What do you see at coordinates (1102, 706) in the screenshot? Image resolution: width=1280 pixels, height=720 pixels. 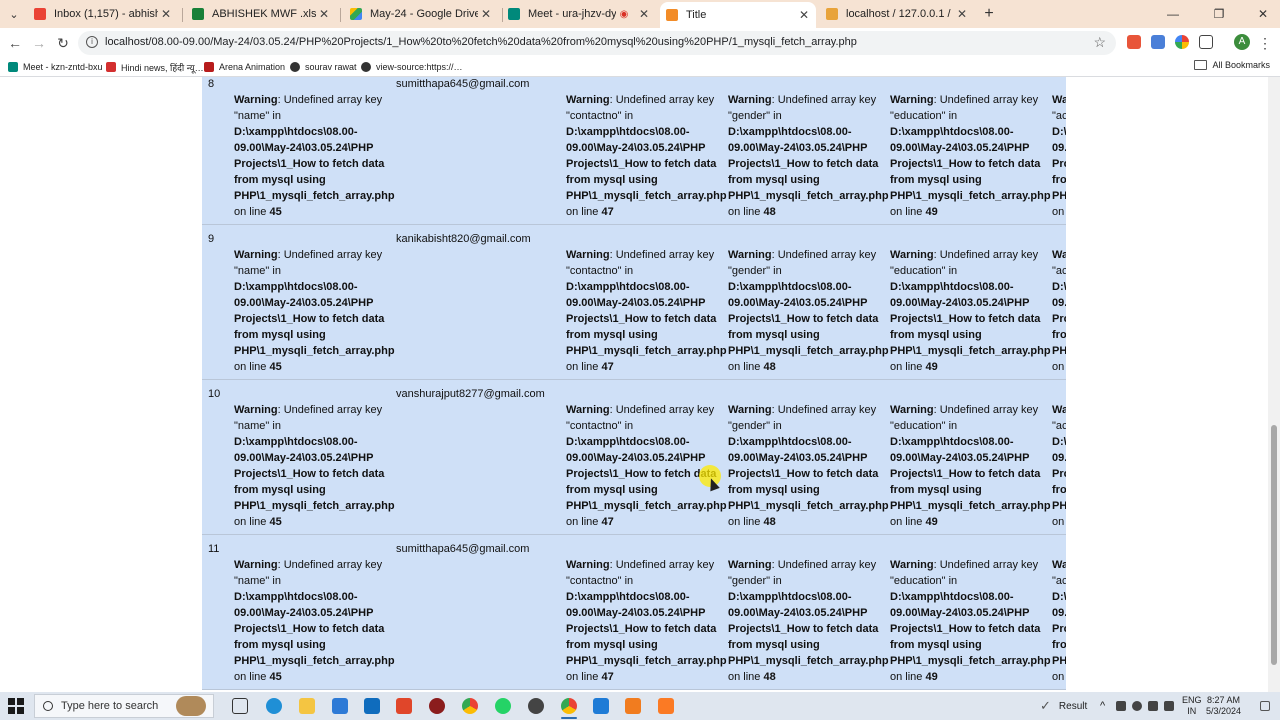 I see `tray-chevron-icon: ^` at bounding box center [1102, 706].